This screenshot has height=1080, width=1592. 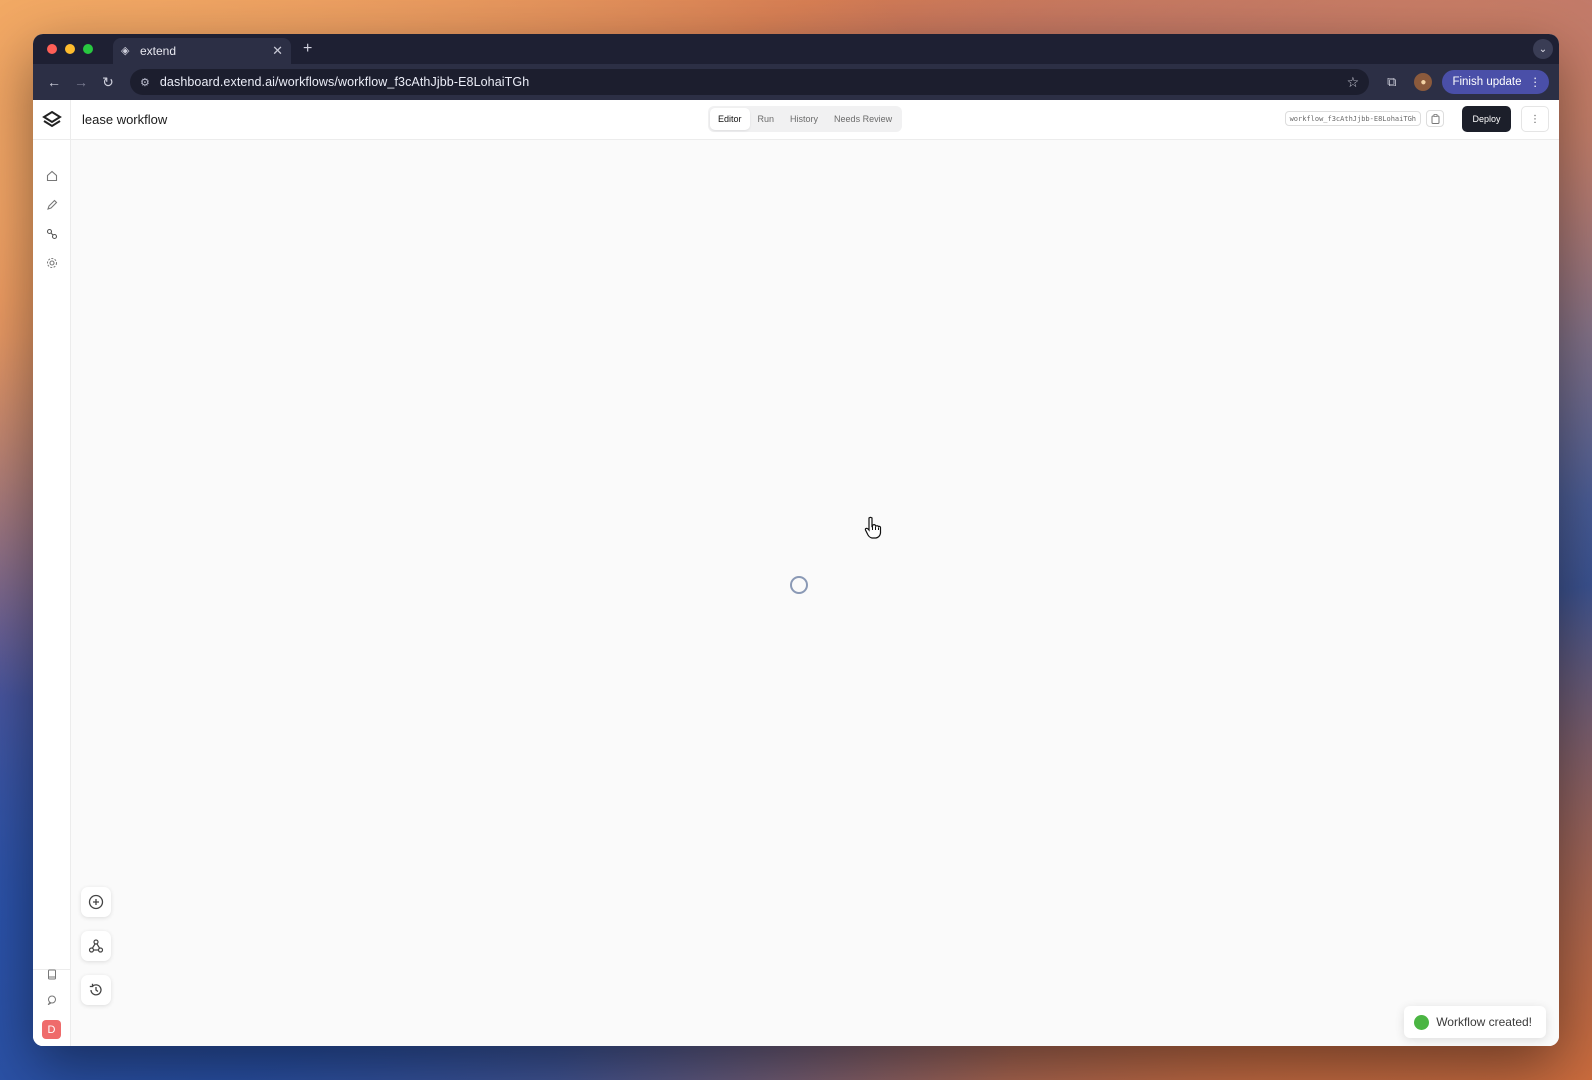 I want to click on close-window-button, so click(x=52, y=49).